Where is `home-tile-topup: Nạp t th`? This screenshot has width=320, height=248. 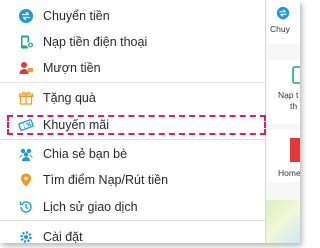
home-tile-topup: Nạp t th is located at coordinates (283, 92).